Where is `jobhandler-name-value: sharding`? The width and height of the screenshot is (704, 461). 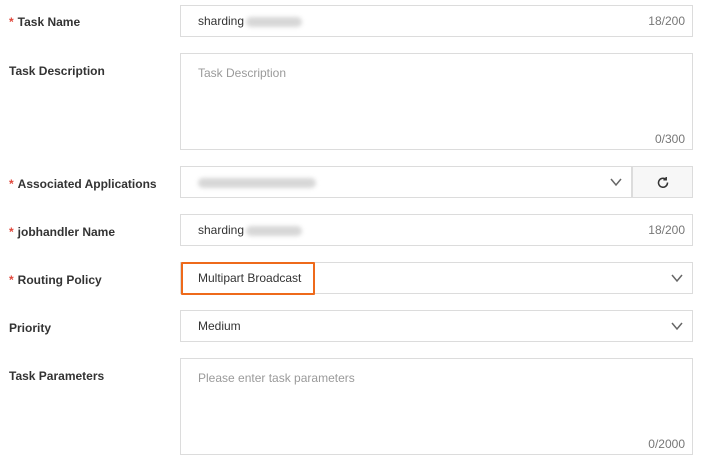
jobhandler-name-value: sharding is located at coordinates (221, 230).